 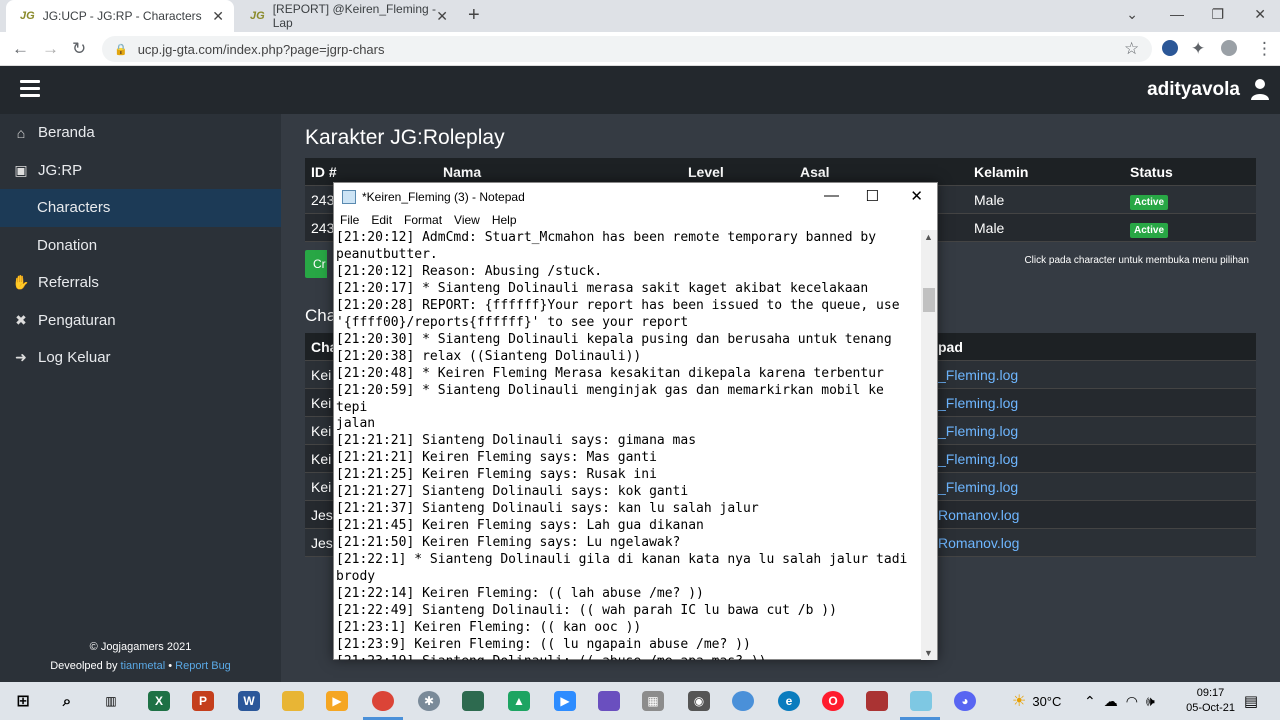 What do you see at coordinates (1229, 48) in the screenshot?
I see `profile-avatar-icon` at bounding box center [1229, 48].